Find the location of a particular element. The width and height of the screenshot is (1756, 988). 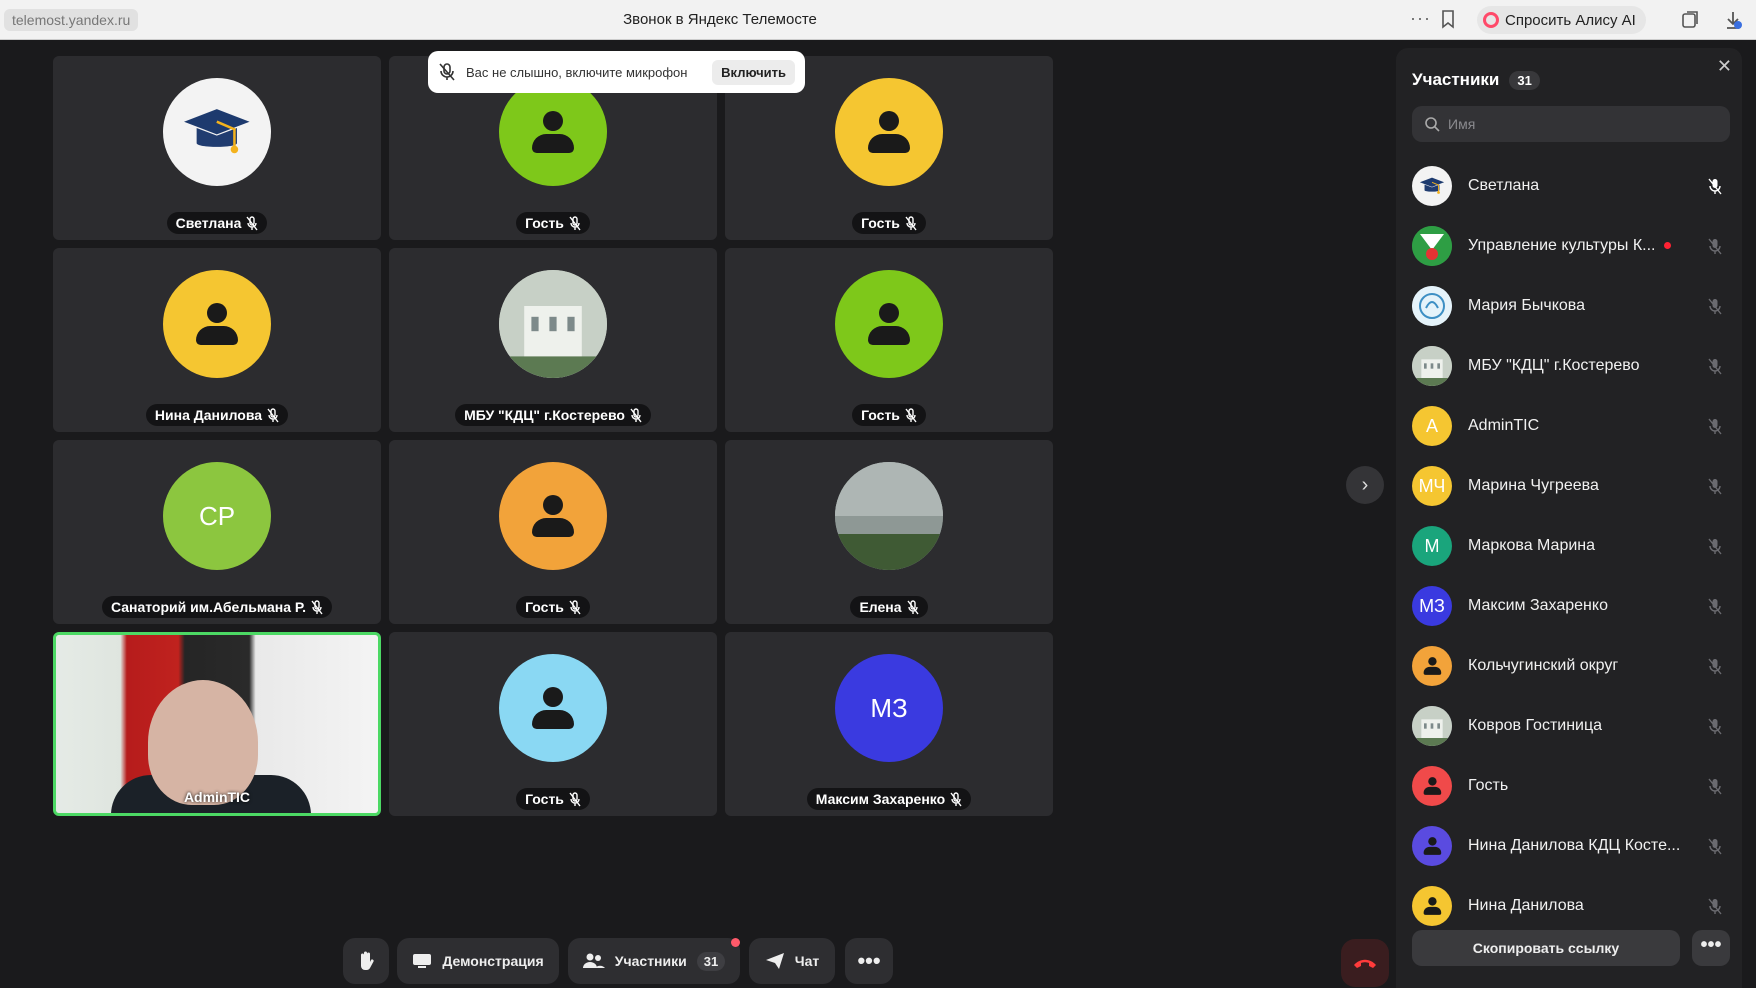

participant-tile: Нина Данилова is located at coordinates (217, 340).